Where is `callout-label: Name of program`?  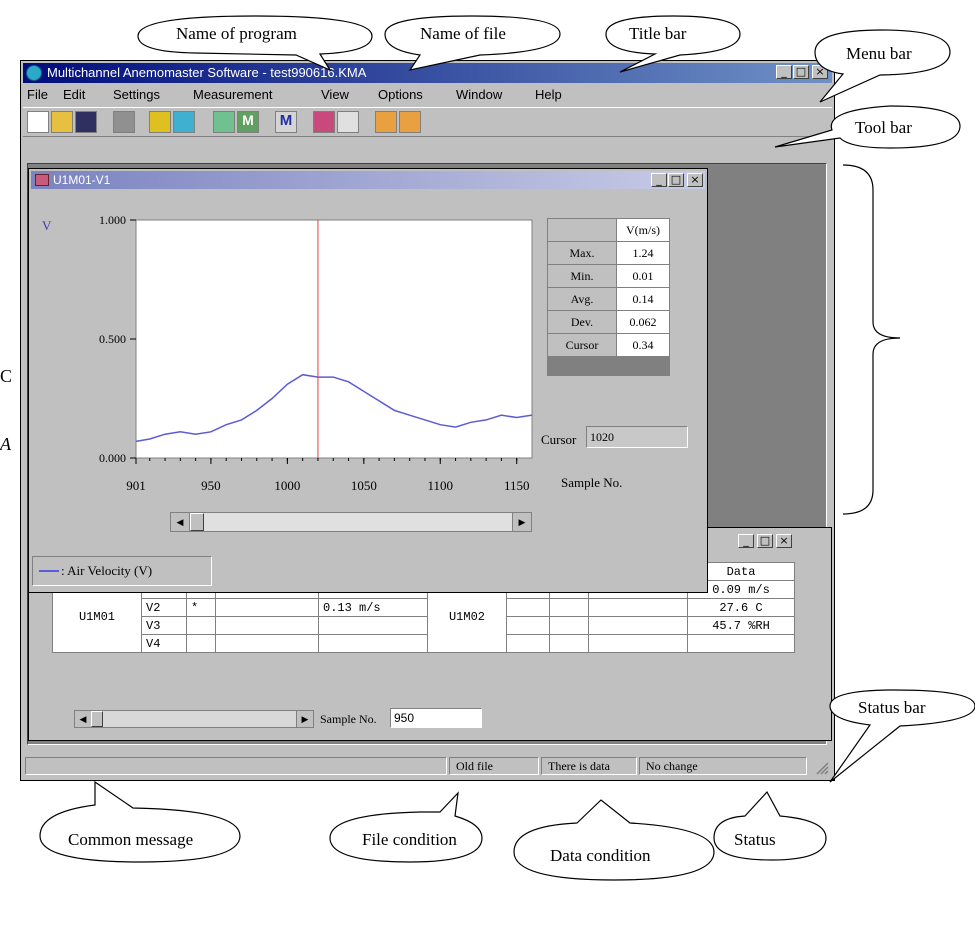 callout-label: Name of program is located at coordinates (236, 33).